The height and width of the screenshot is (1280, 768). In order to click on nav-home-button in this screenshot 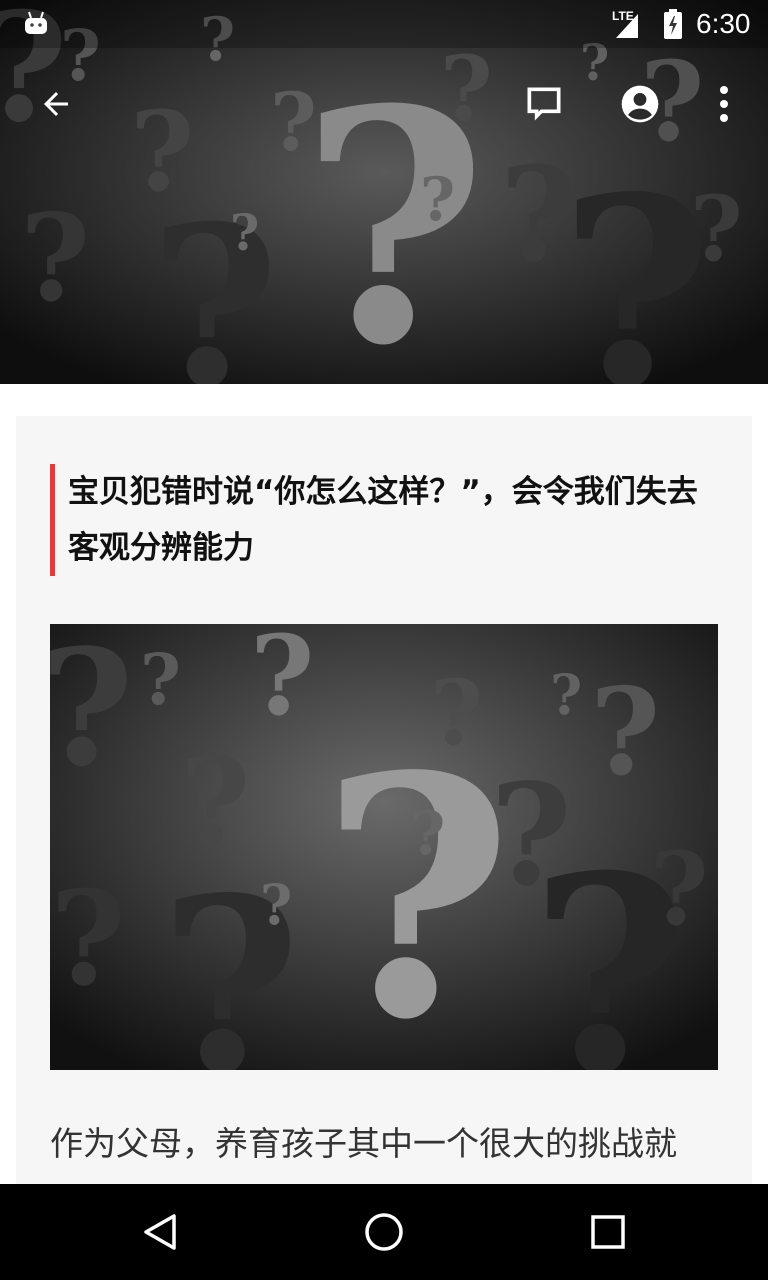, I will do `click(384, 1232)`.